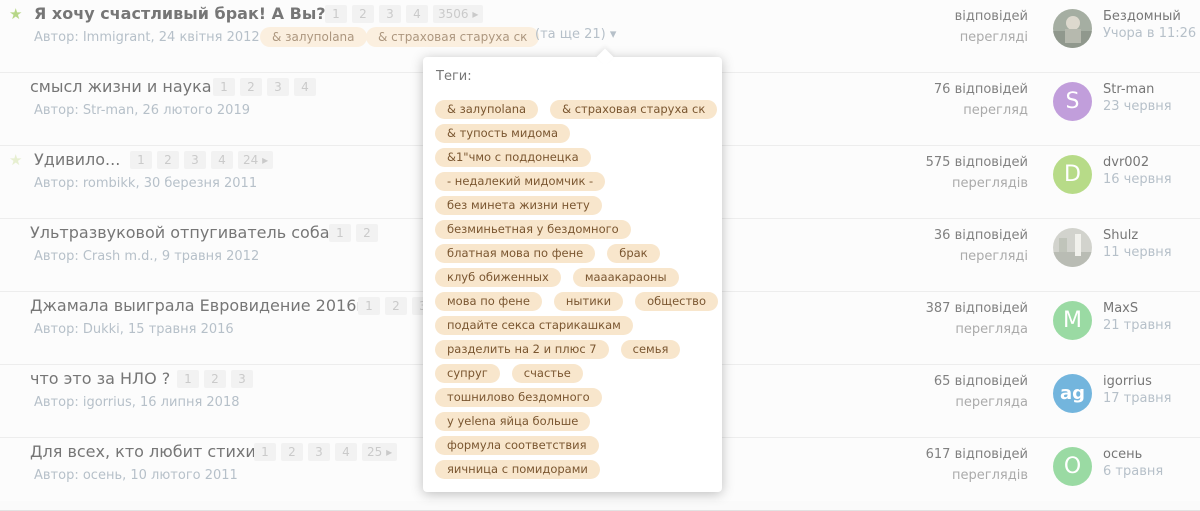 Image resolution: width=1200 pixels, height=511 pixels. I want to click on dropdown-tag: супруг, so click(467, 373).